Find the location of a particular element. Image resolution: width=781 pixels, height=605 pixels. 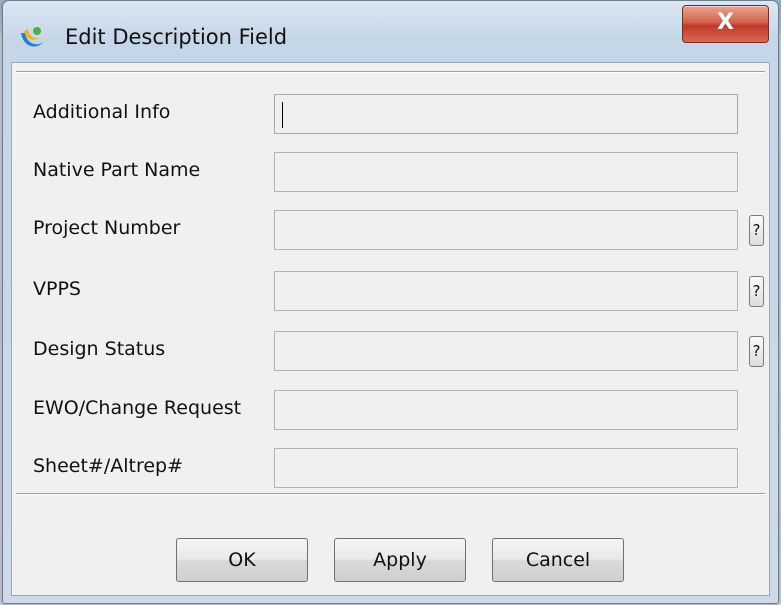

field-row-project-number: Project Number ? is located at coordinates (390, 231).